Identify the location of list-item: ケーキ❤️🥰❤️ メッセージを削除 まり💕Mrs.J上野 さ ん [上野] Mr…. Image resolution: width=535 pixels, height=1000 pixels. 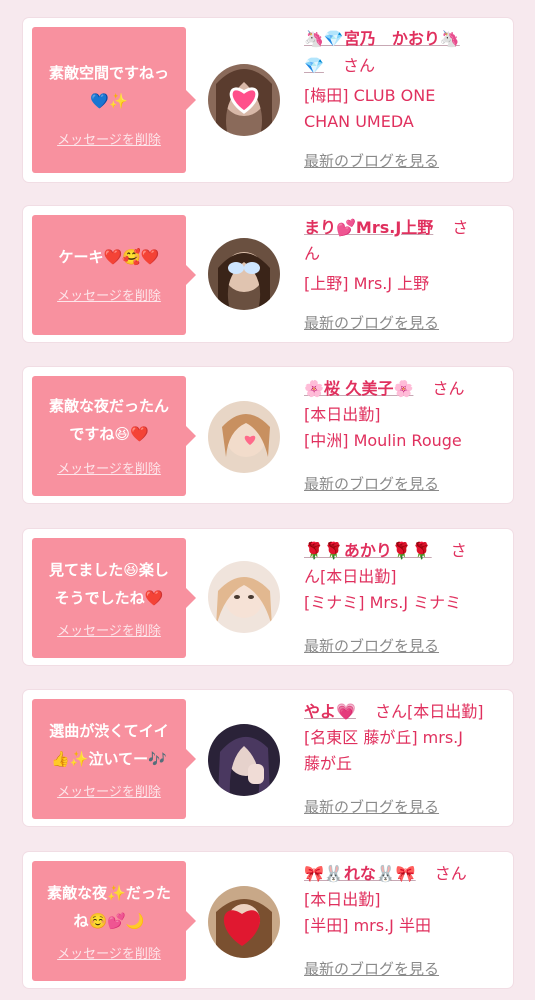
(268, 274).